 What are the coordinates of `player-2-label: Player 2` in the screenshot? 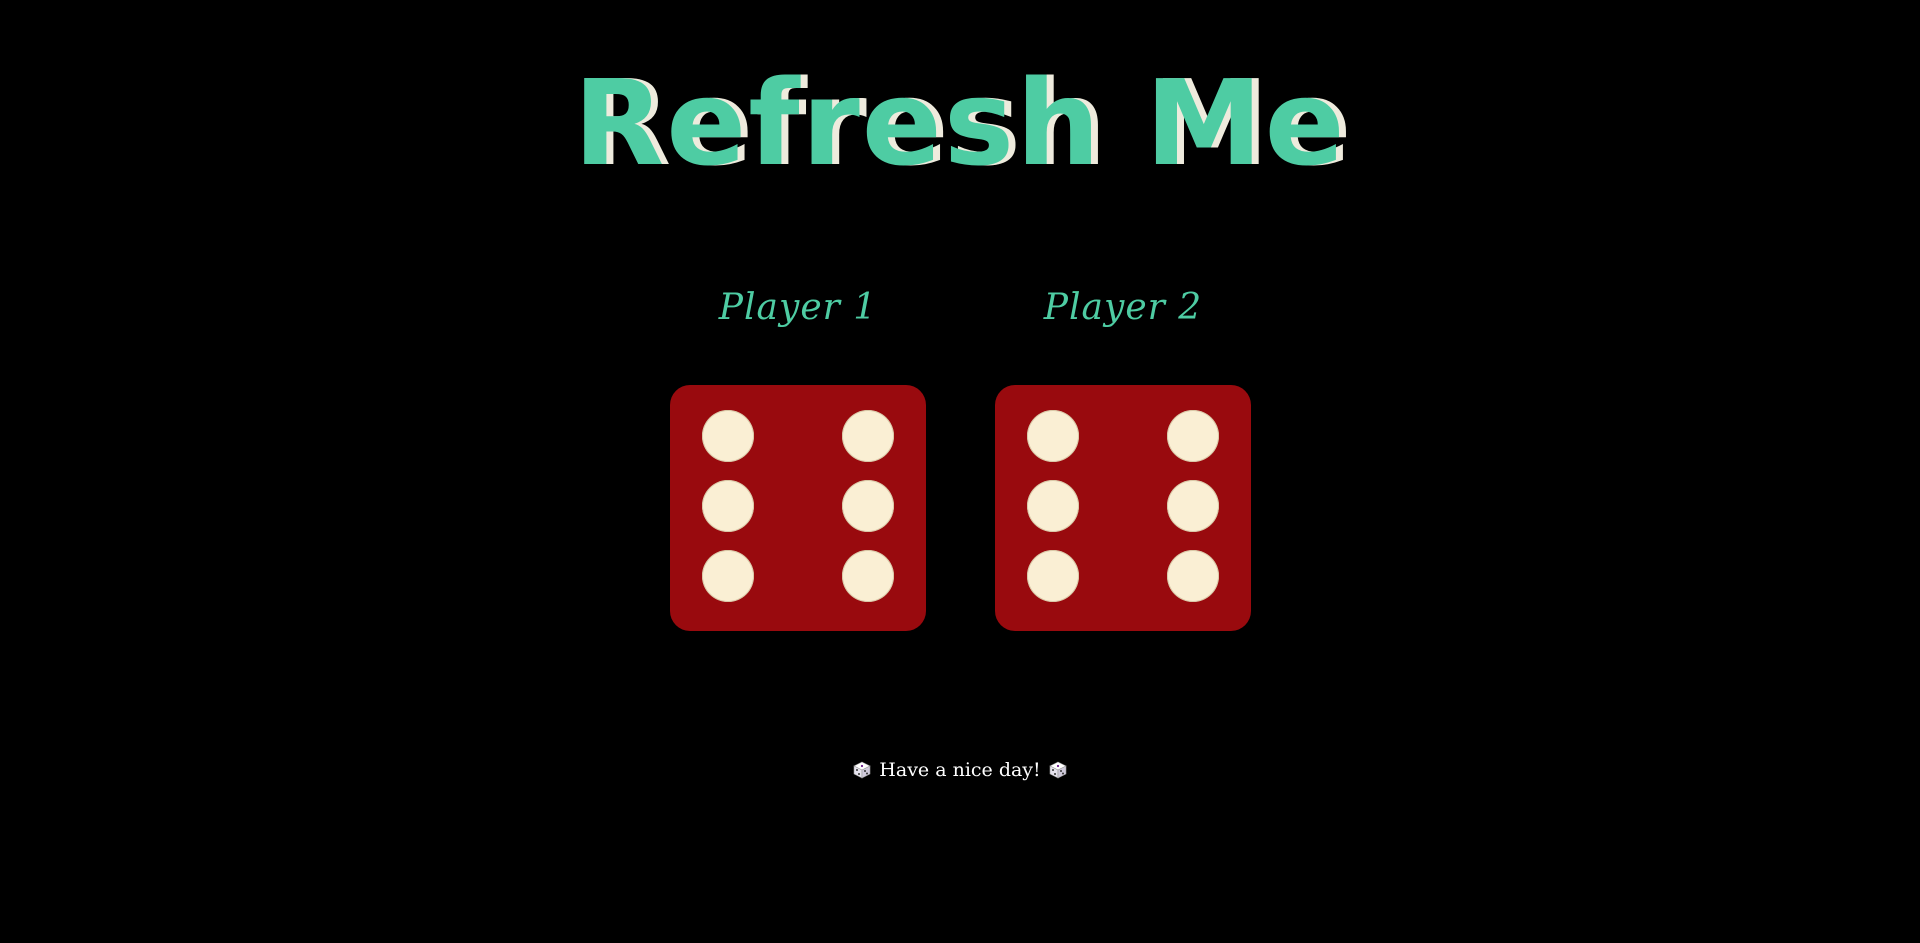 It's located at (1123, 307).